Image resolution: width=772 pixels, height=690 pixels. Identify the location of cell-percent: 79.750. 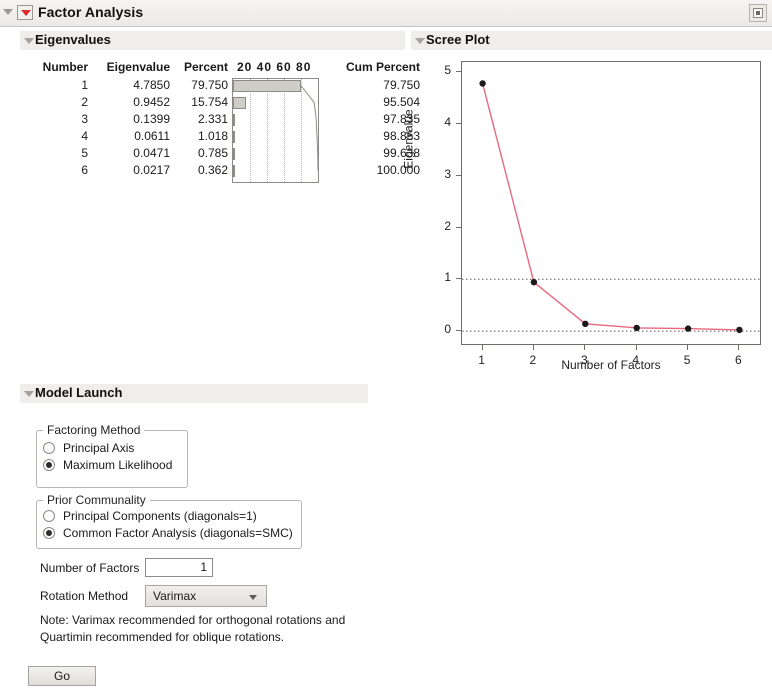
(209, 85).